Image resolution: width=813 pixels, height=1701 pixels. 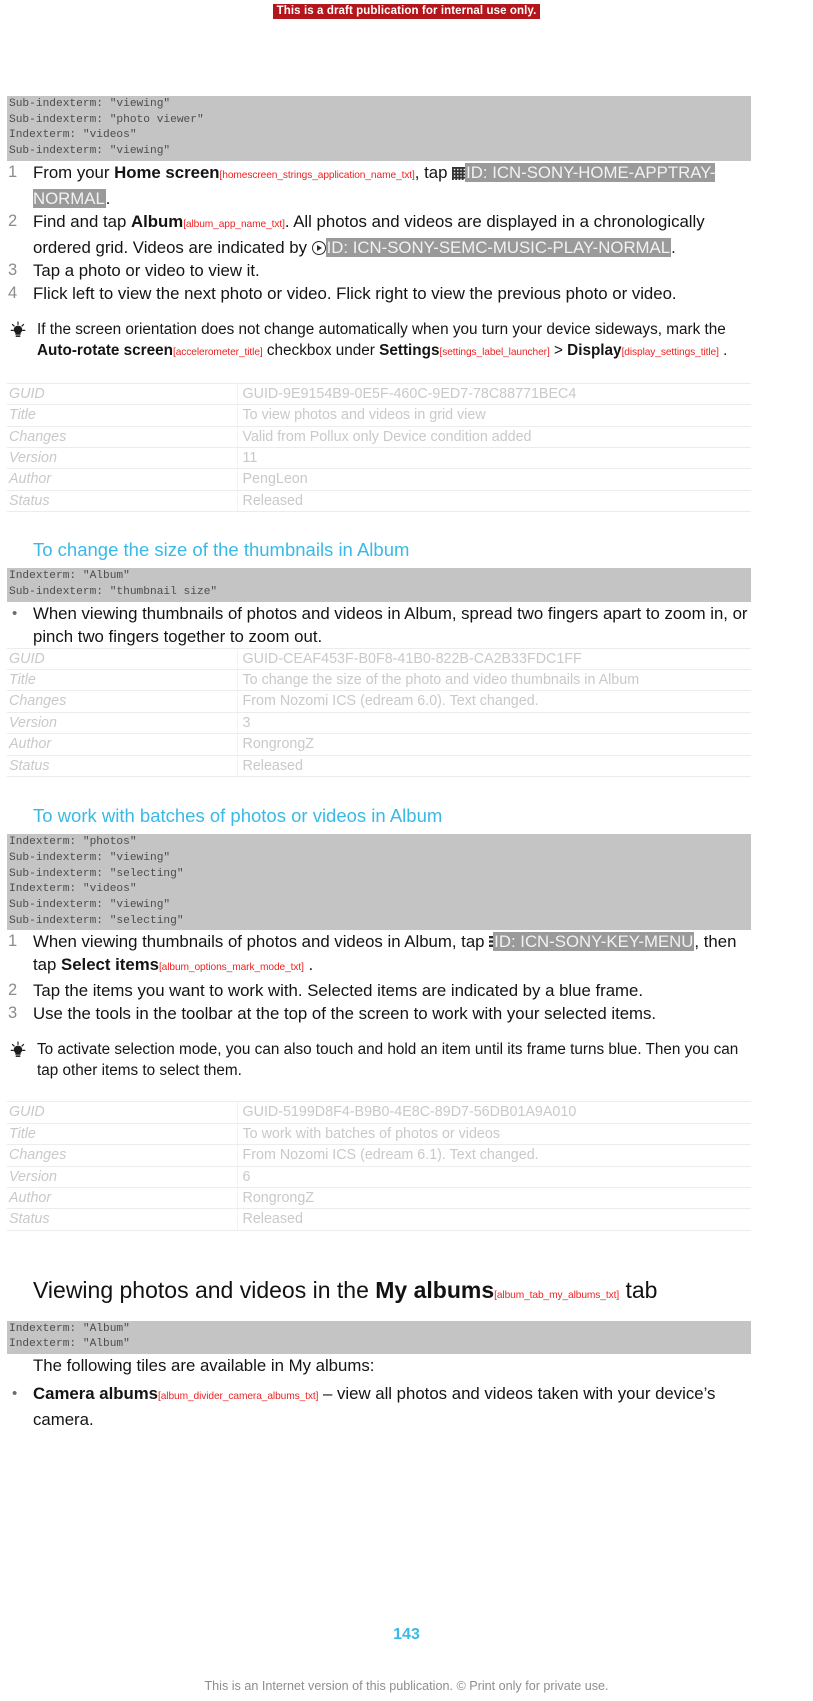 I want to click on meta-value: 6, so click(x=494, y=1177).